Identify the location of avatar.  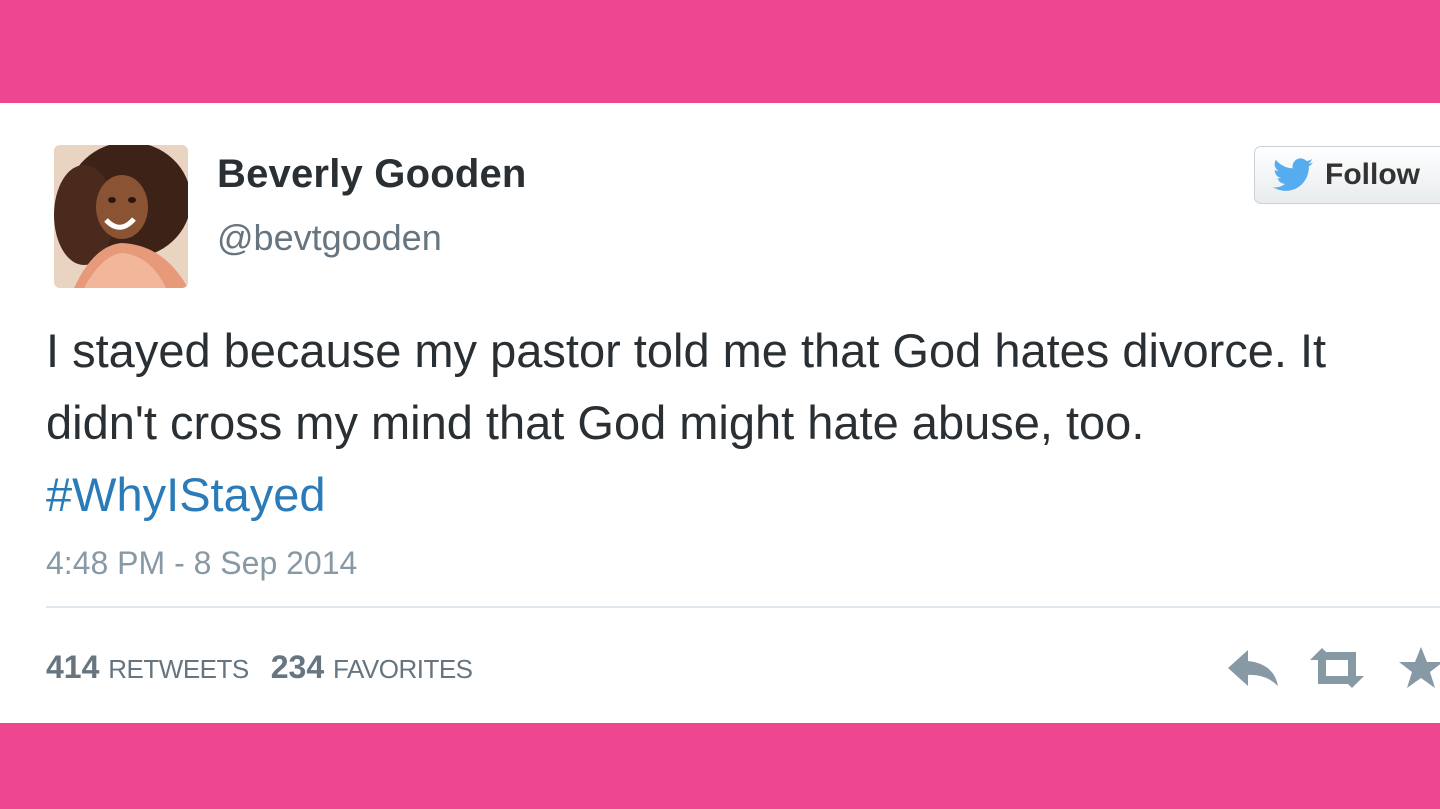
(121, 216).